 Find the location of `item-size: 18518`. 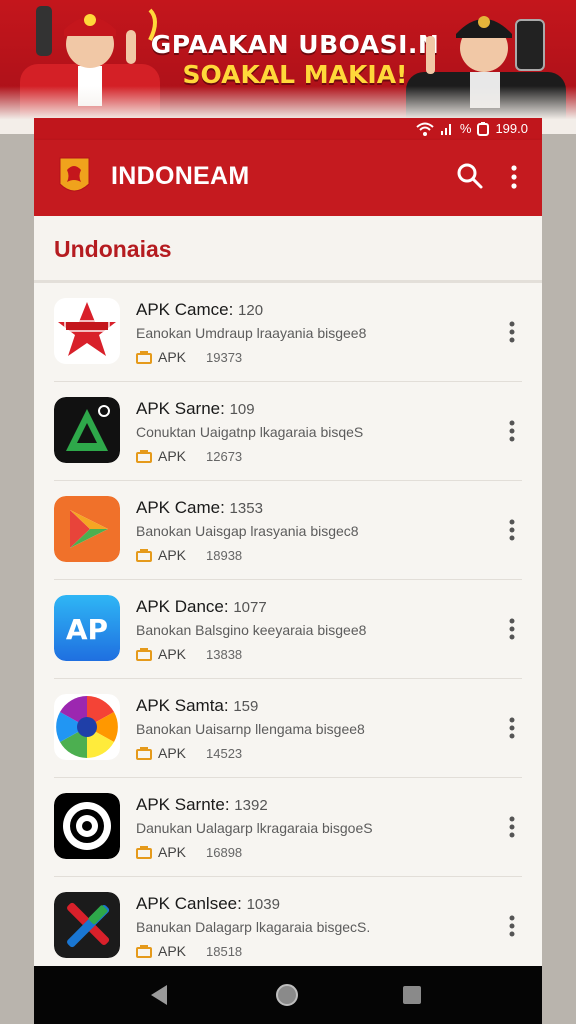

item-size: 18518 is located at coordinates (224, 951).